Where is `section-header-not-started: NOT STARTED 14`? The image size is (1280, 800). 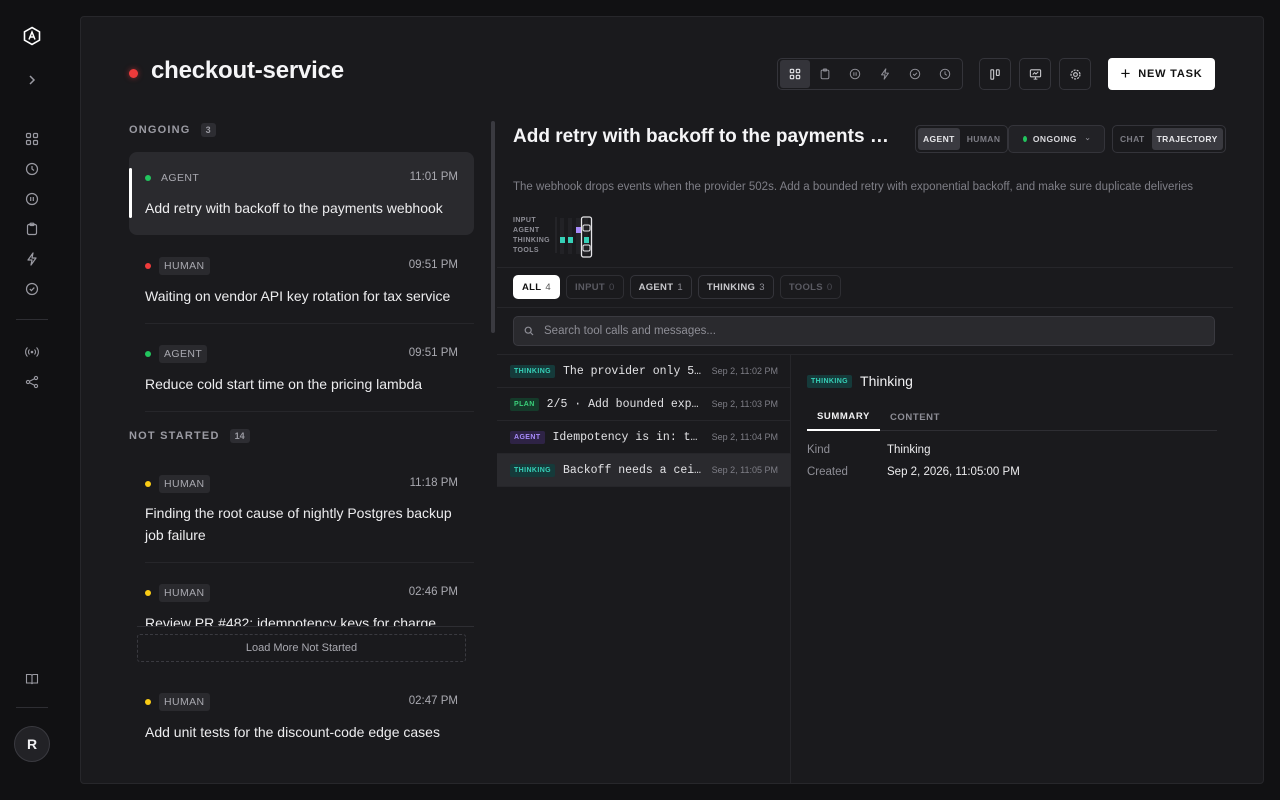 section-header-not-started: NOT STARTED 14 is located at coordinates (189, 436).